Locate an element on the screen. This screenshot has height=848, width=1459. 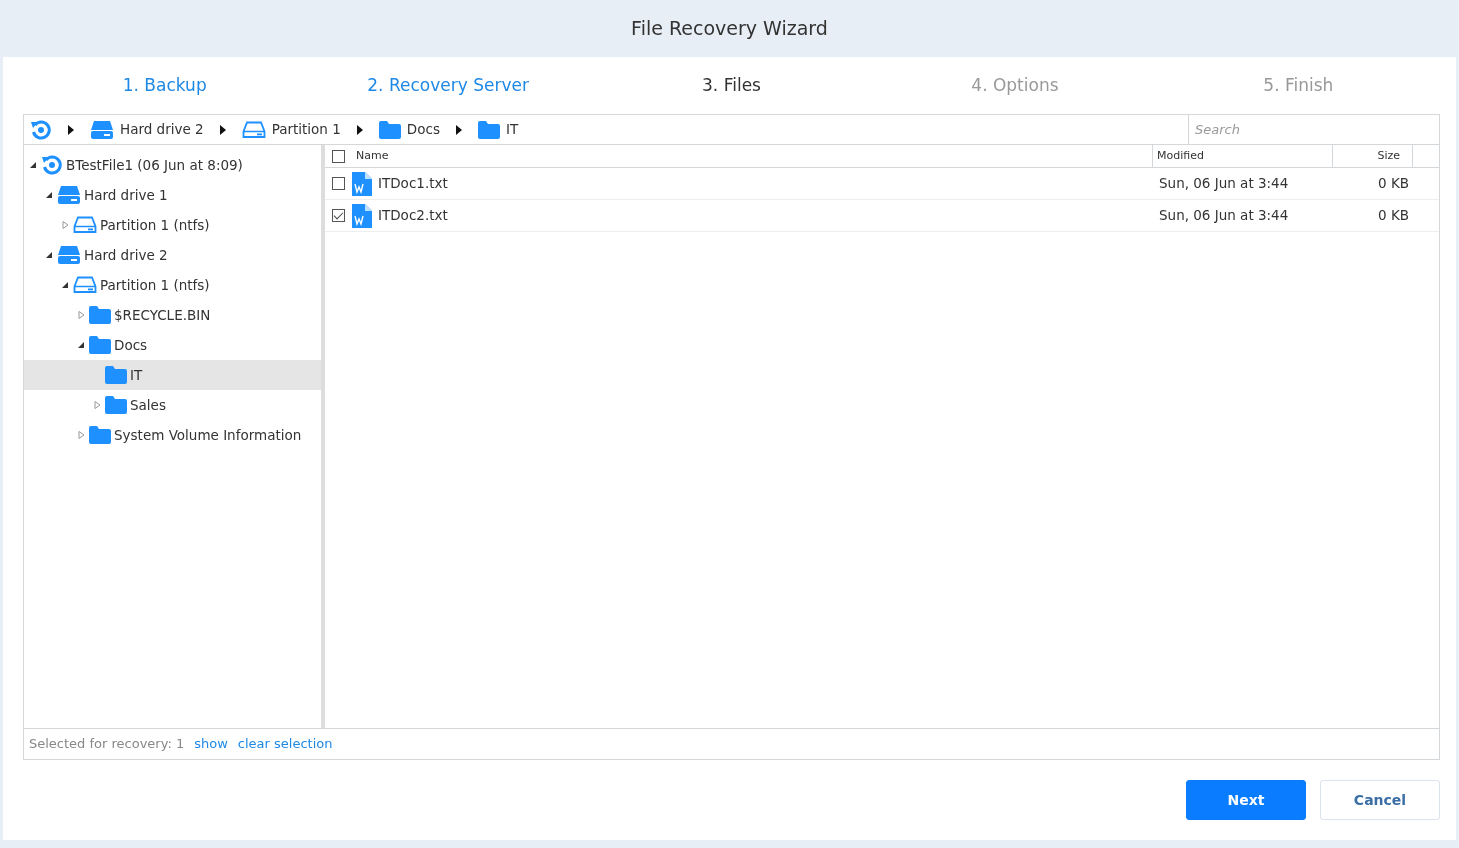
selection-count: Selected for recovery: 1 is located at coordinates (107, 744).